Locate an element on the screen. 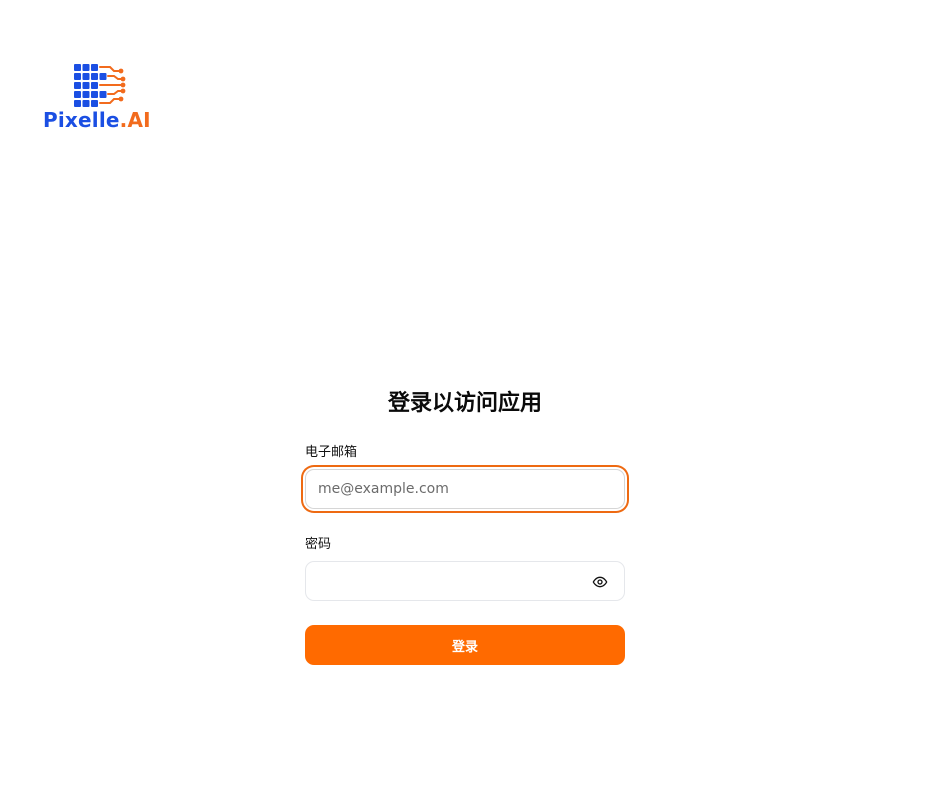 This screenshot has height=809, width=945. pixel-grid-circuit-icon is located at coordinates (100, 85).